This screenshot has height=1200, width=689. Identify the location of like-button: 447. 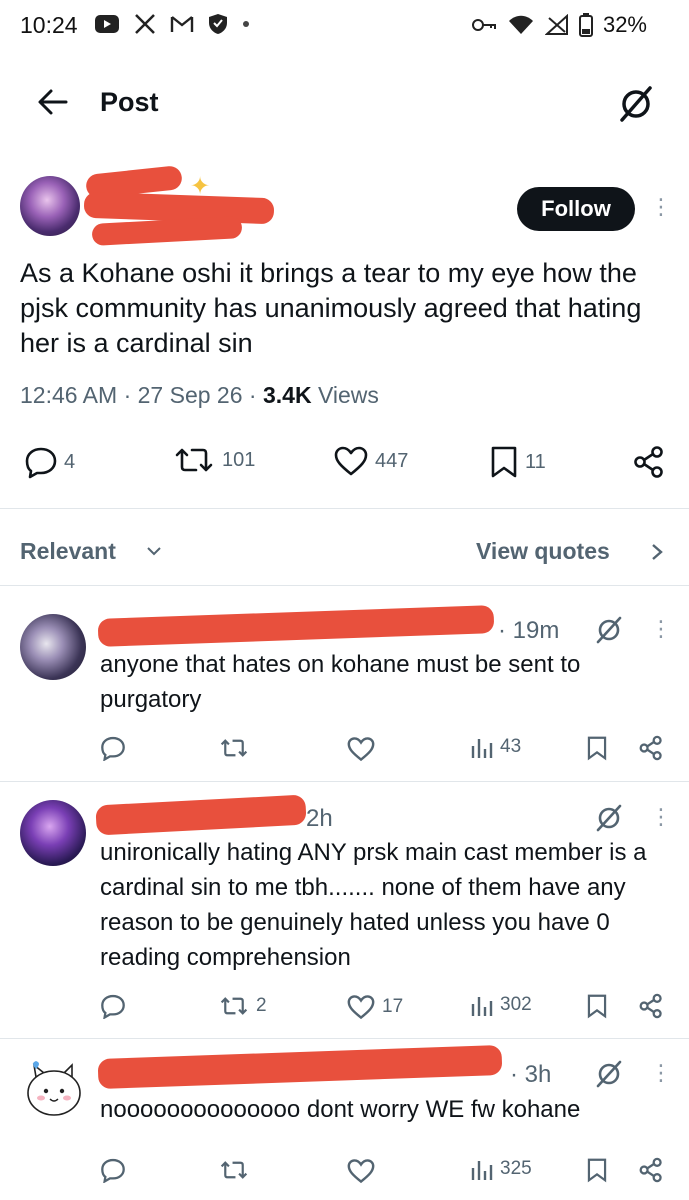
(370, 461).